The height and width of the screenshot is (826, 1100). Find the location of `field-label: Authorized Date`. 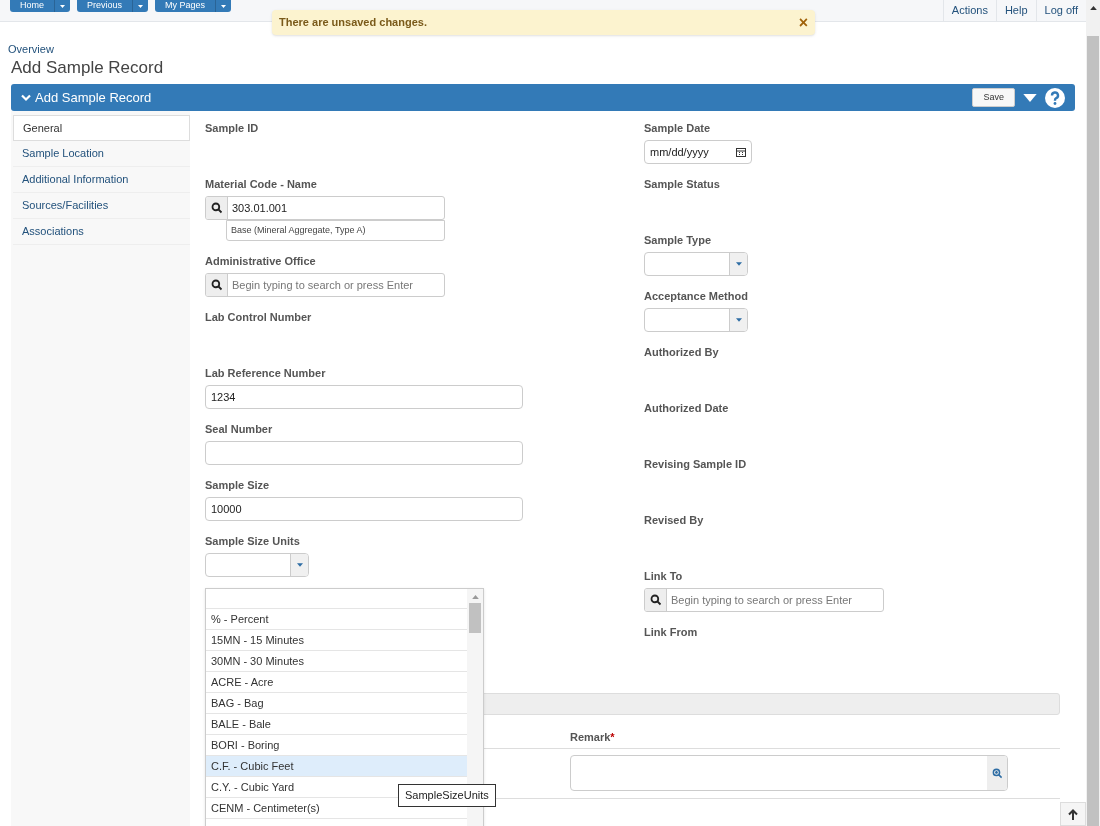

field-label: Authorized Date is located at coordinates (687, 408).